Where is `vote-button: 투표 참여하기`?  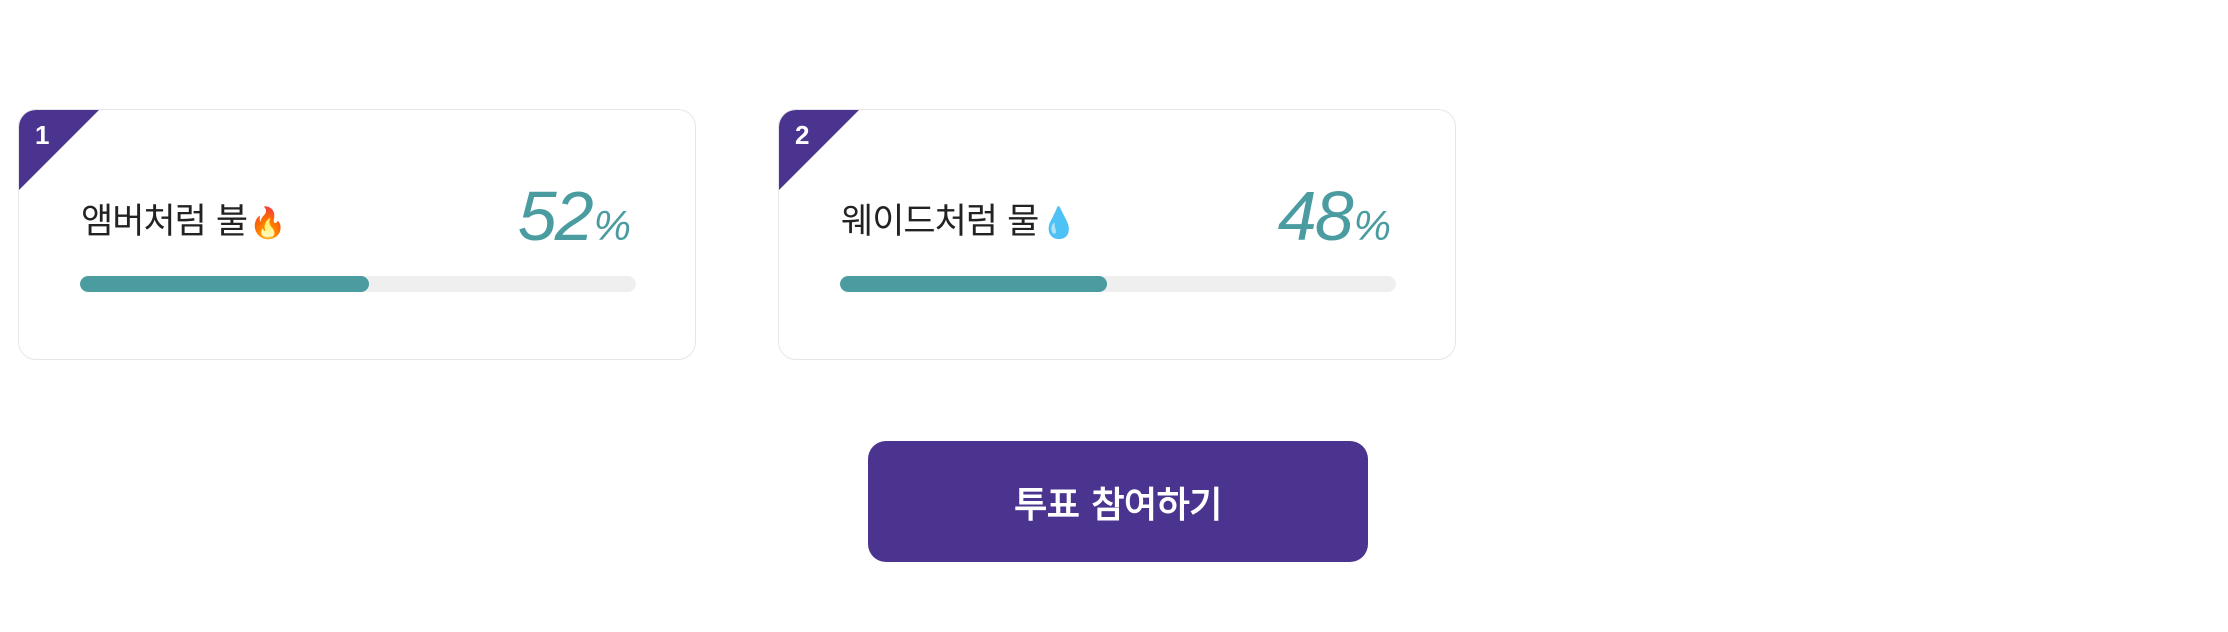 vote-button: 투표 참여하기 is located at coordinates (1118, 501).